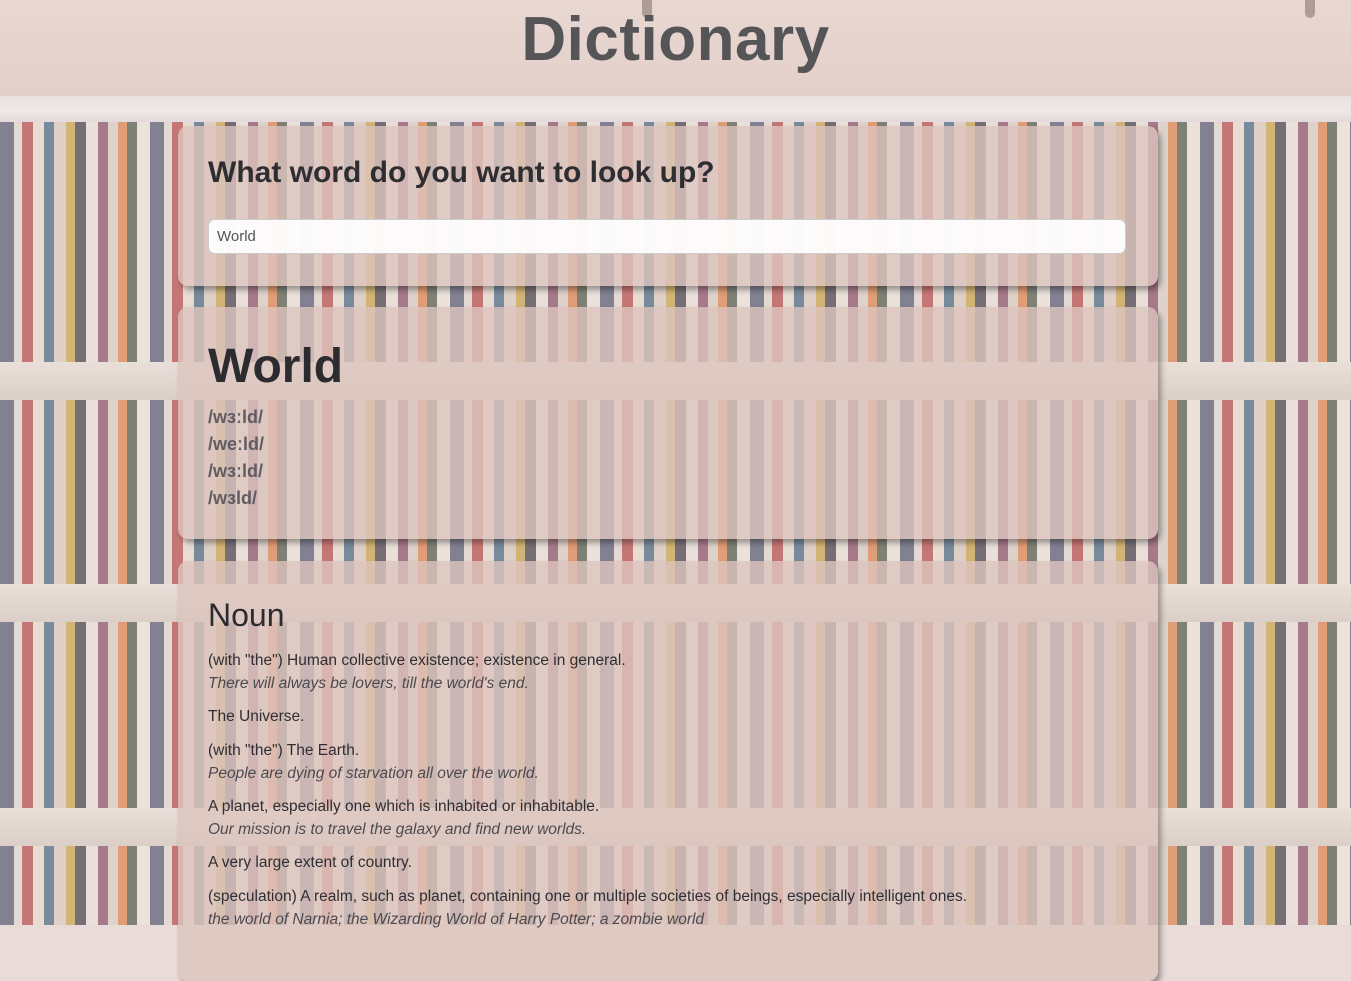 This screenshot has width=1351, height=981. Describe the element at coordinates (236, 444) in the screenshot. I see `phonetic: /weːld/` at that location.